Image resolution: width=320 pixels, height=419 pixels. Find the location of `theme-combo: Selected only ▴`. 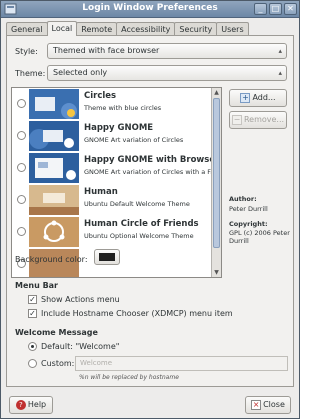

theme-combo: Selected only ▴ is located at coordinates (167, 73).